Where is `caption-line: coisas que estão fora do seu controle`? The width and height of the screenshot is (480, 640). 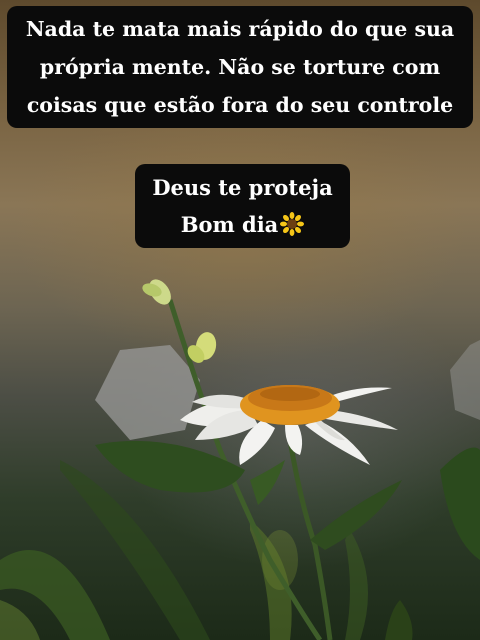
caption-line: coisas que estão fora do seu controle is located at coordinates (240, 105).